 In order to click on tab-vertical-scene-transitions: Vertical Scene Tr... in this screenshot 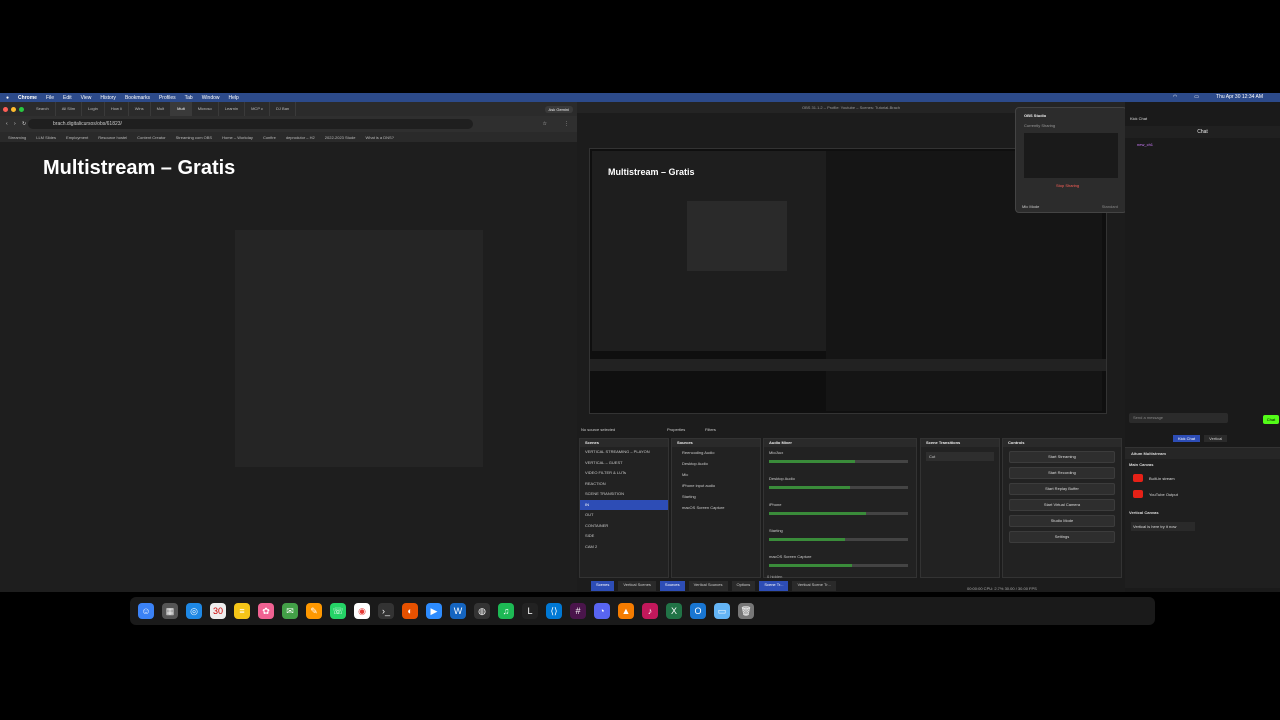, I will do `click(814, 586)`.